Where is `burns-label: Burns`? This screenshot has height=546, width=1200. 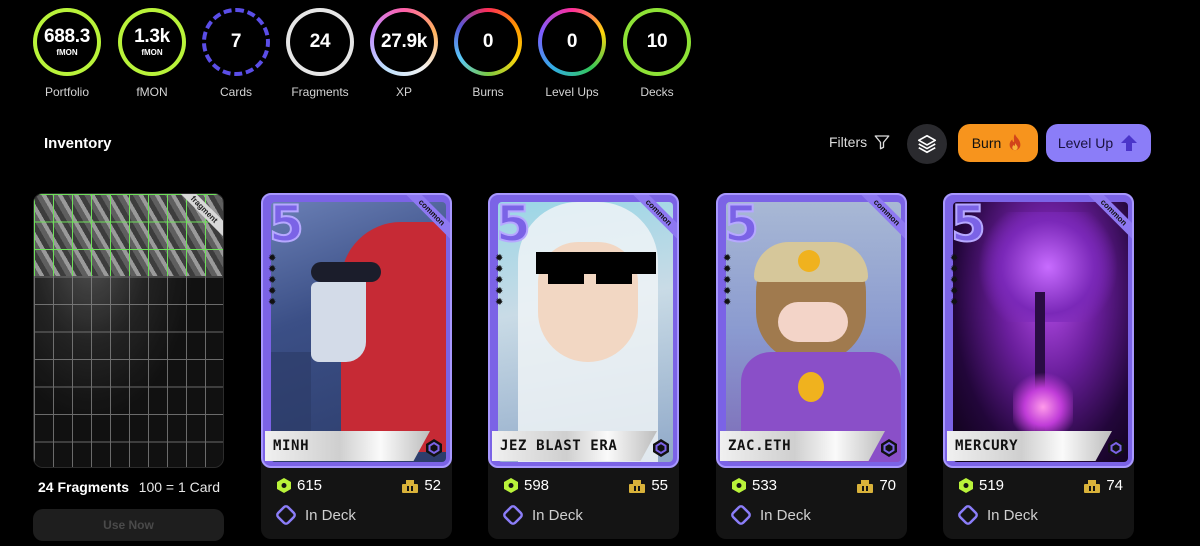
burns-label: Burns is located at coordinates (488, 92).